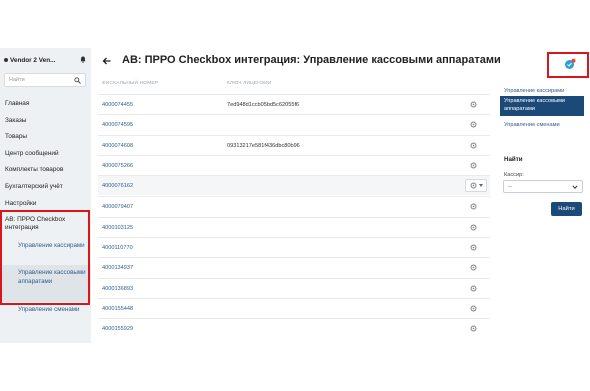 The width and height of the screenshot is (590, 391). Describe the element at coordinates (566, 209) in the screenshot. I see `find-button: Найти` at that location.